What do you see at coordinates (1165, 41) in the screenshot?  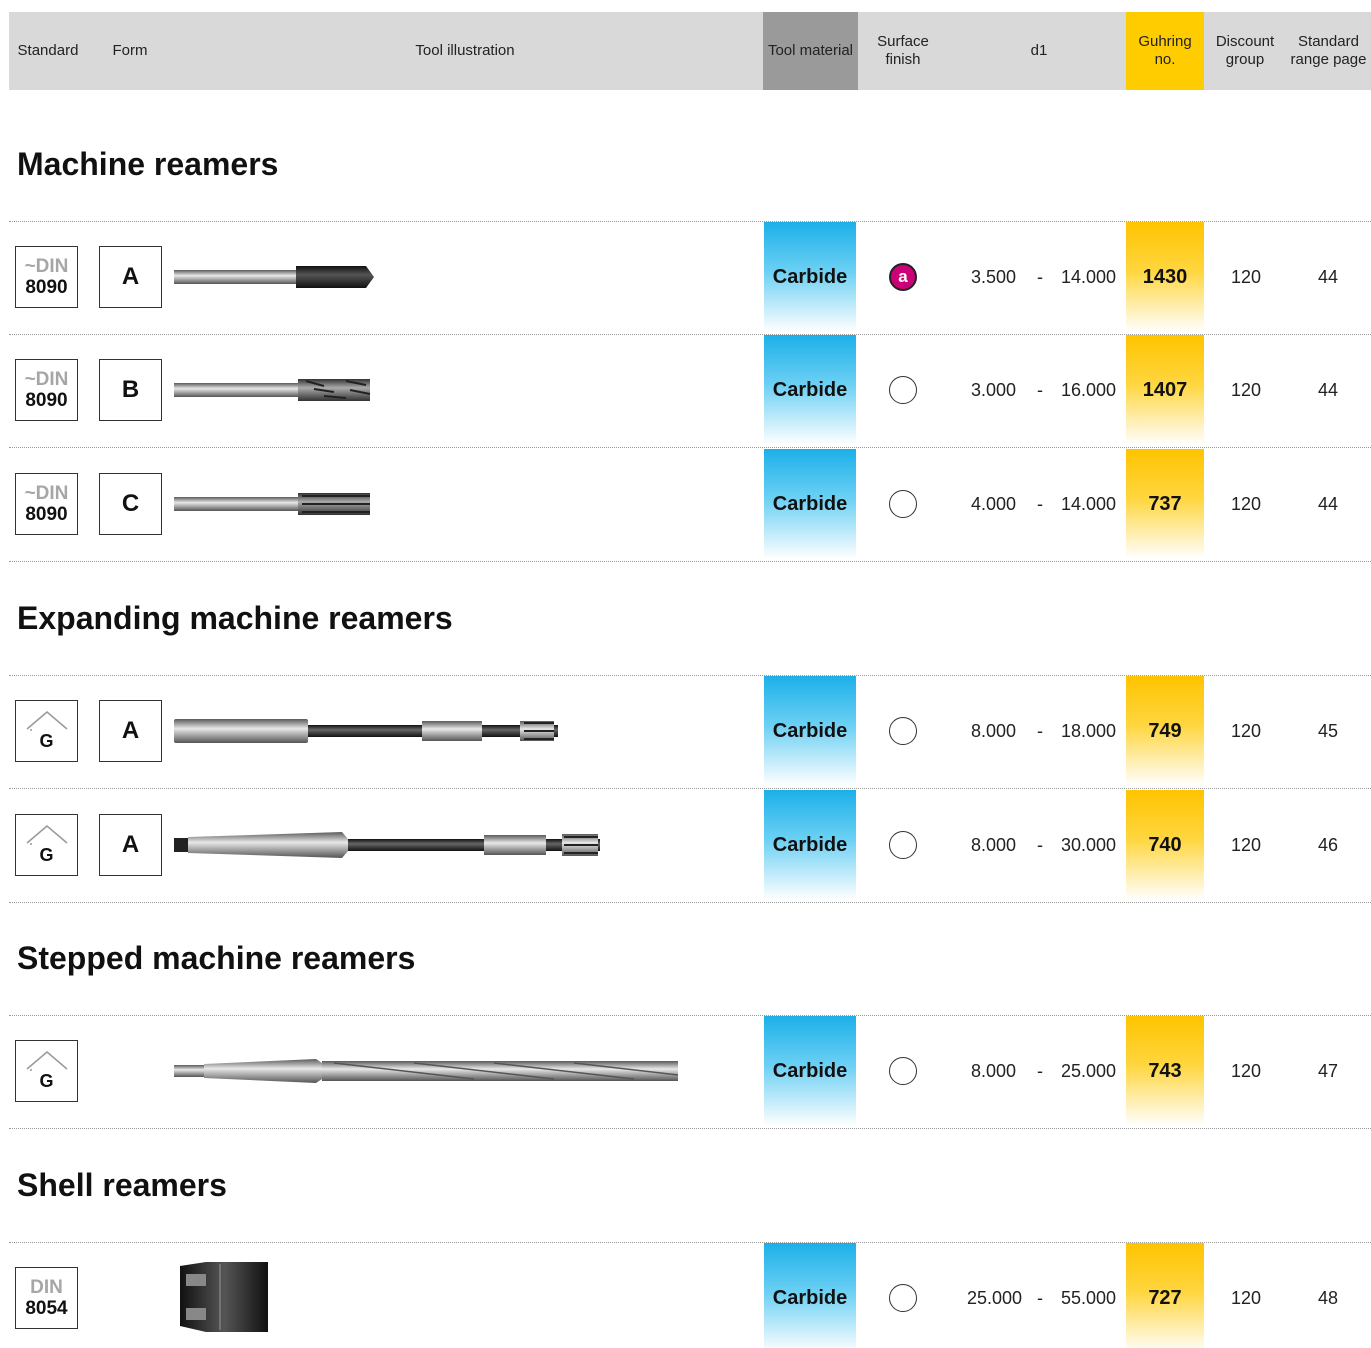 I see `header-guhring-line1: Guhring` at bounding box center [1165, 41].